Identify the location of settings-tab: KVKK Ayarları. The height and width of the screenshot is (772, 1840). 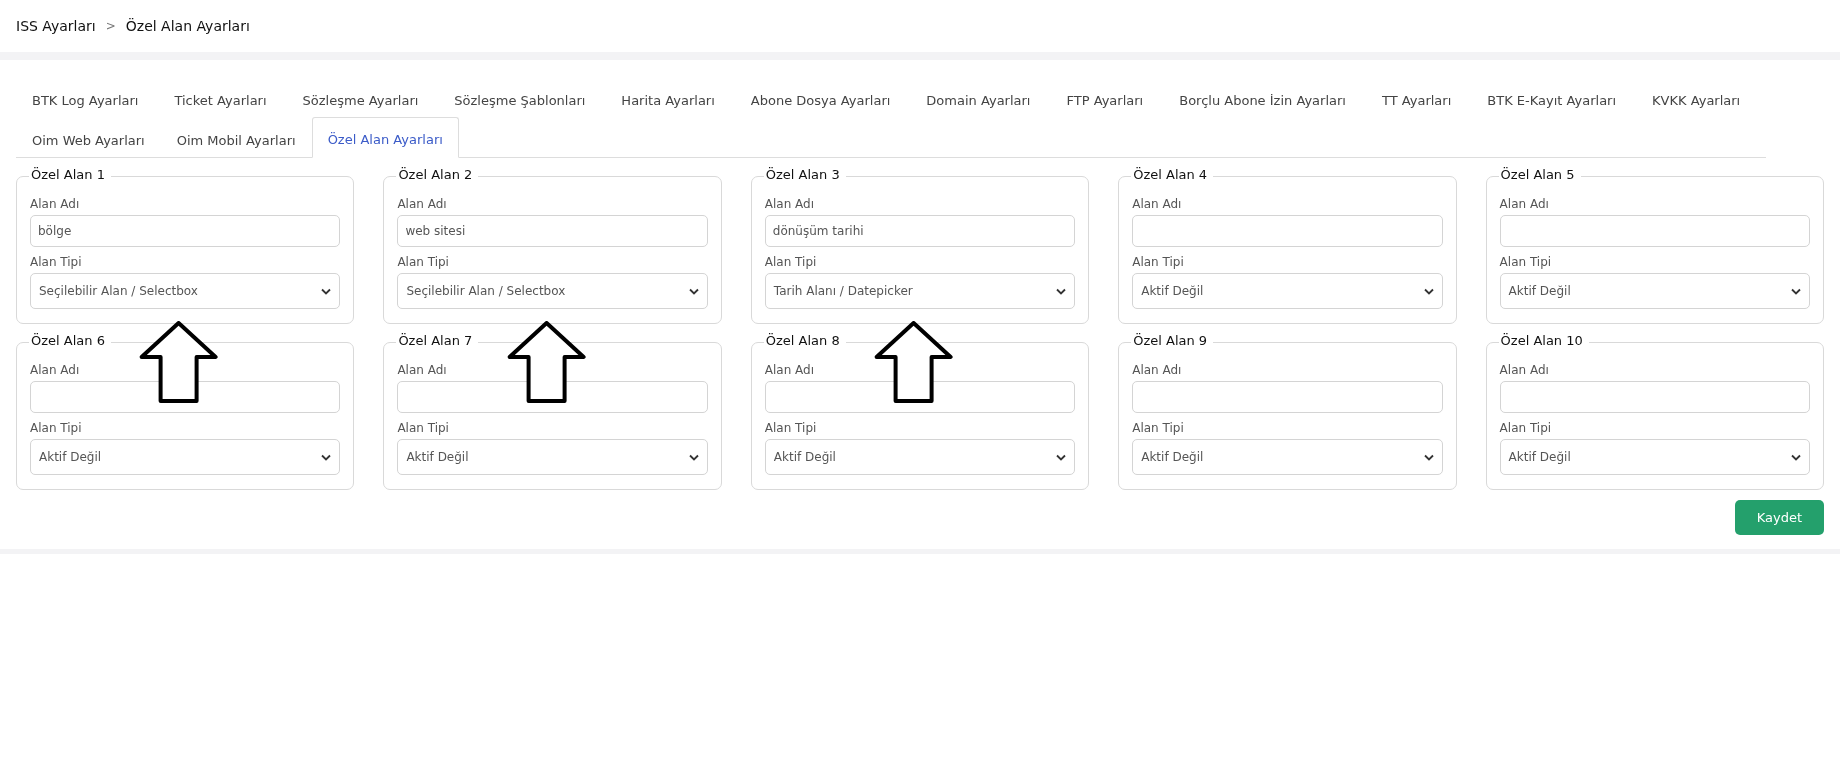
(1696, 98).